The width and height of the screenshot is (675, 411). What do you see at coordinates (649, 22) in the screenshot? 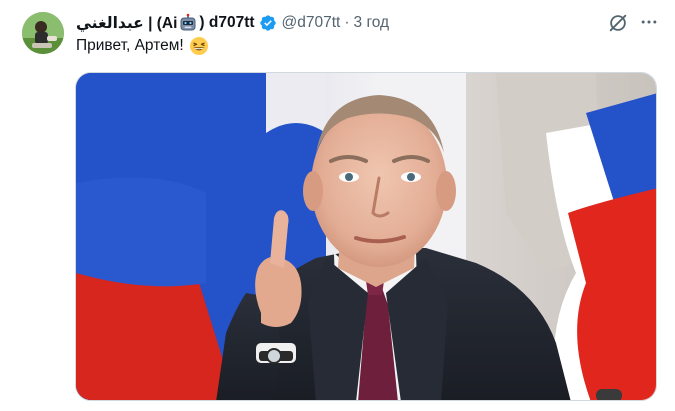
I see `more-options-icon` at bounding box center [649, 22].